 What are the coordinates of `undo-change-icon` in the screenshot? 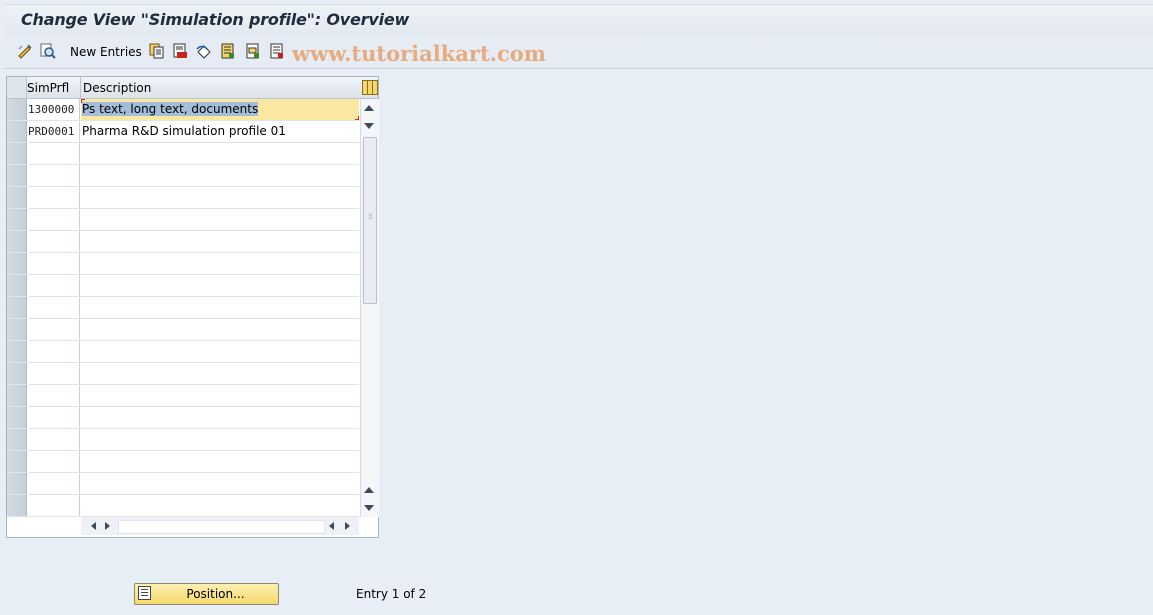 It's located at (204, 51).